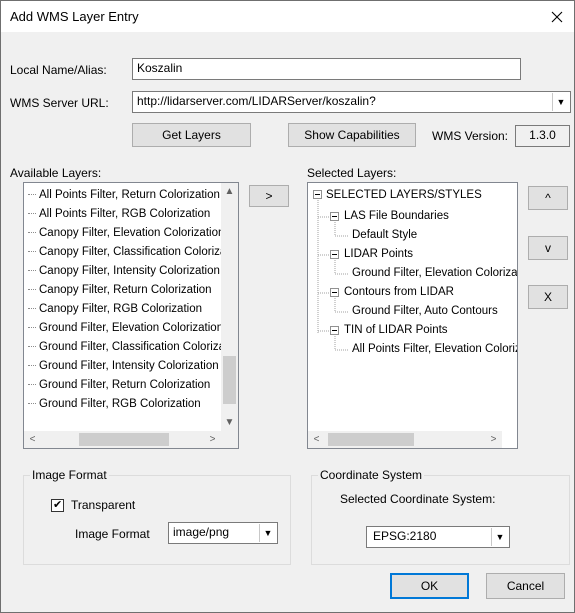  I want to click on selected-coordinate-system-label: Selected Coordinate System:, so click(418, 499).